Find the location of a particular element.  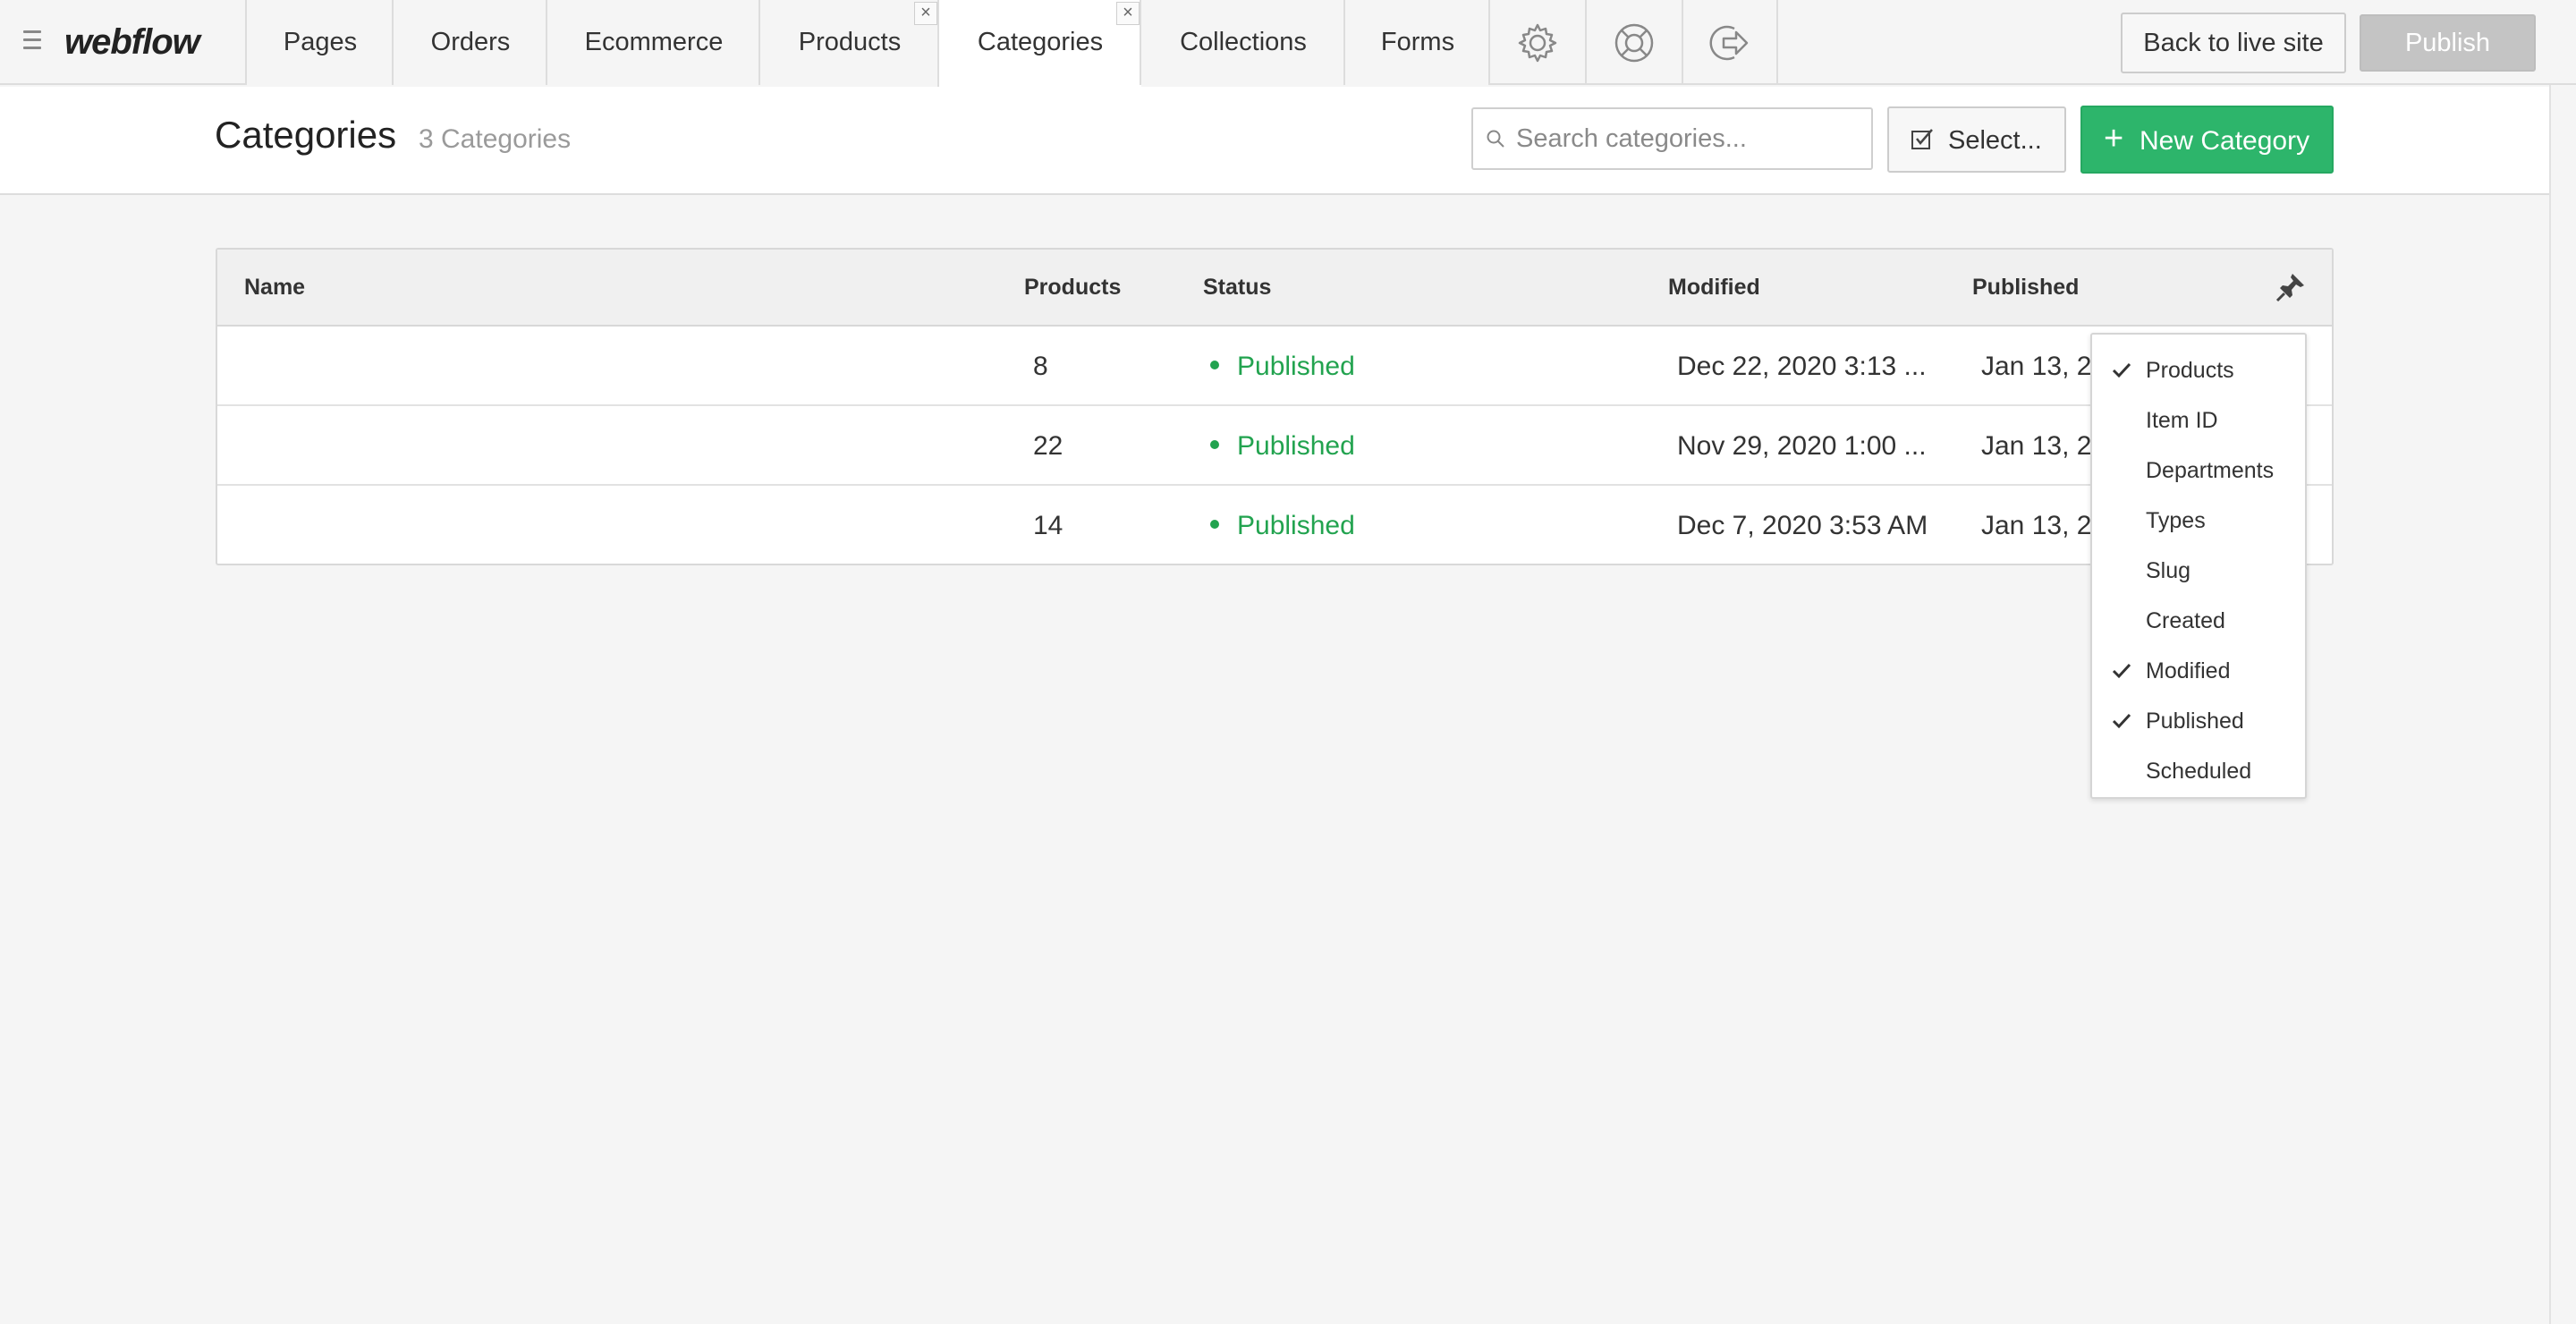

tab-label: Orders is located at coordinates (470, 42).